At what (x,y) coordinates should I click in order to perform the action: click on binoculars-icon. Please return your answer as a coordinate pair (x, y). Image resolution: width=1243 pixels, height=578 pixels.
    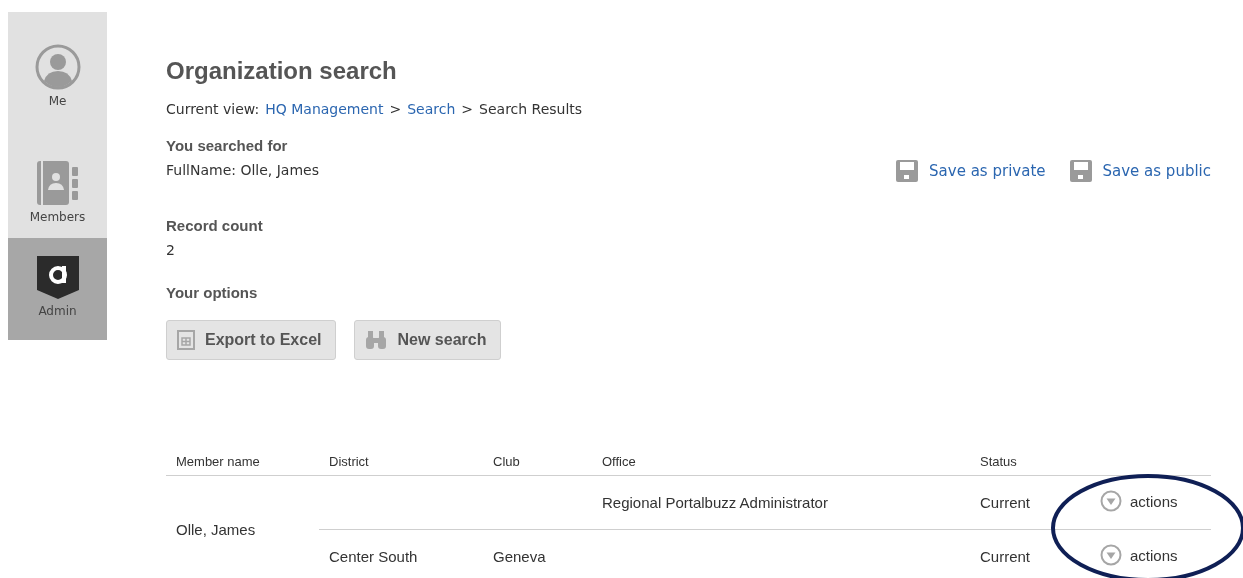
    Looking at the image, I should click on (376, 340).